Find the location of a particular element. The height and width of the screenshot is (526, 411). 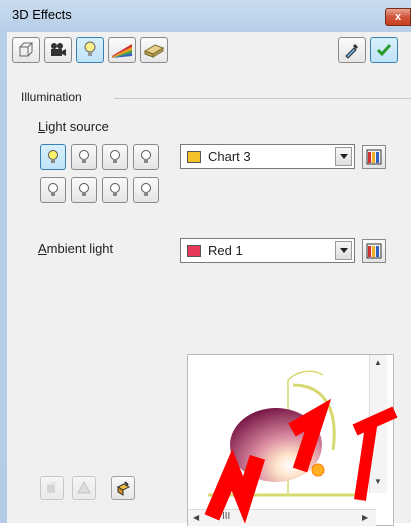

close-icon: x is located at coordinates (398, 17).